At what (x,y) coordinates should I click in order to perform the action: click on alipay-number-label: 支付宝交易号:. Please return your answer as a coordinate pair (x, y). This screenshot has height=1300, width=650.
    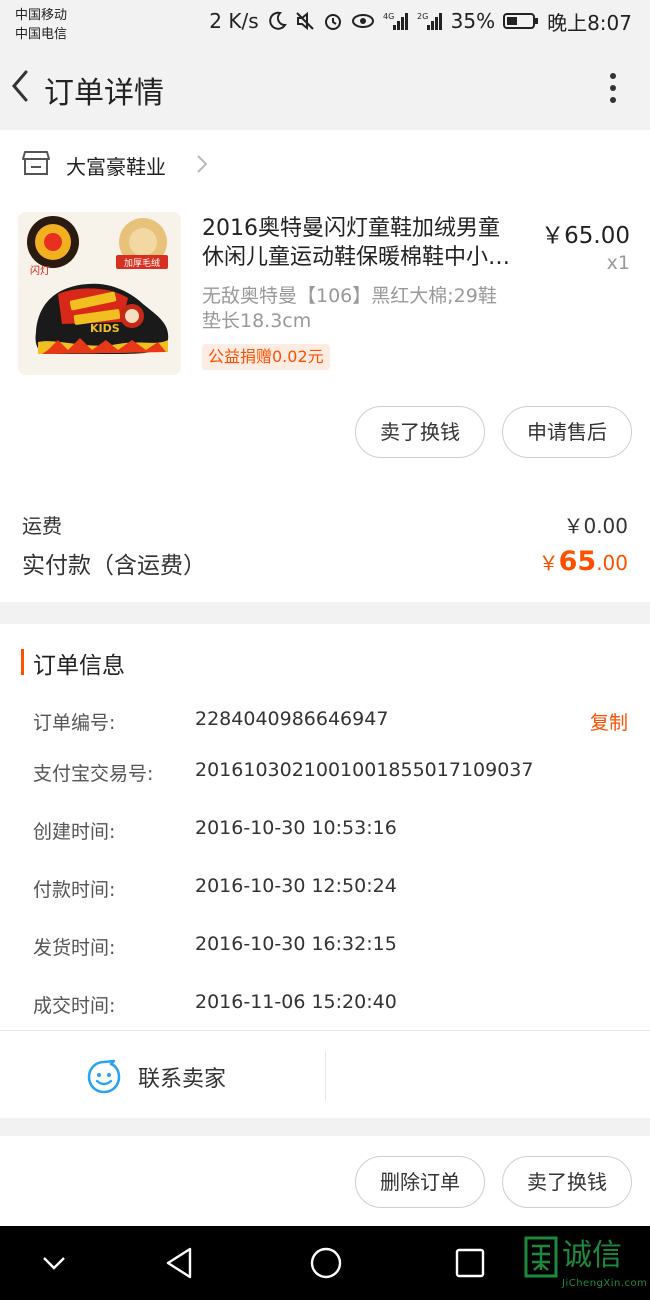
    Looking at the image, I should click on (93, 774).